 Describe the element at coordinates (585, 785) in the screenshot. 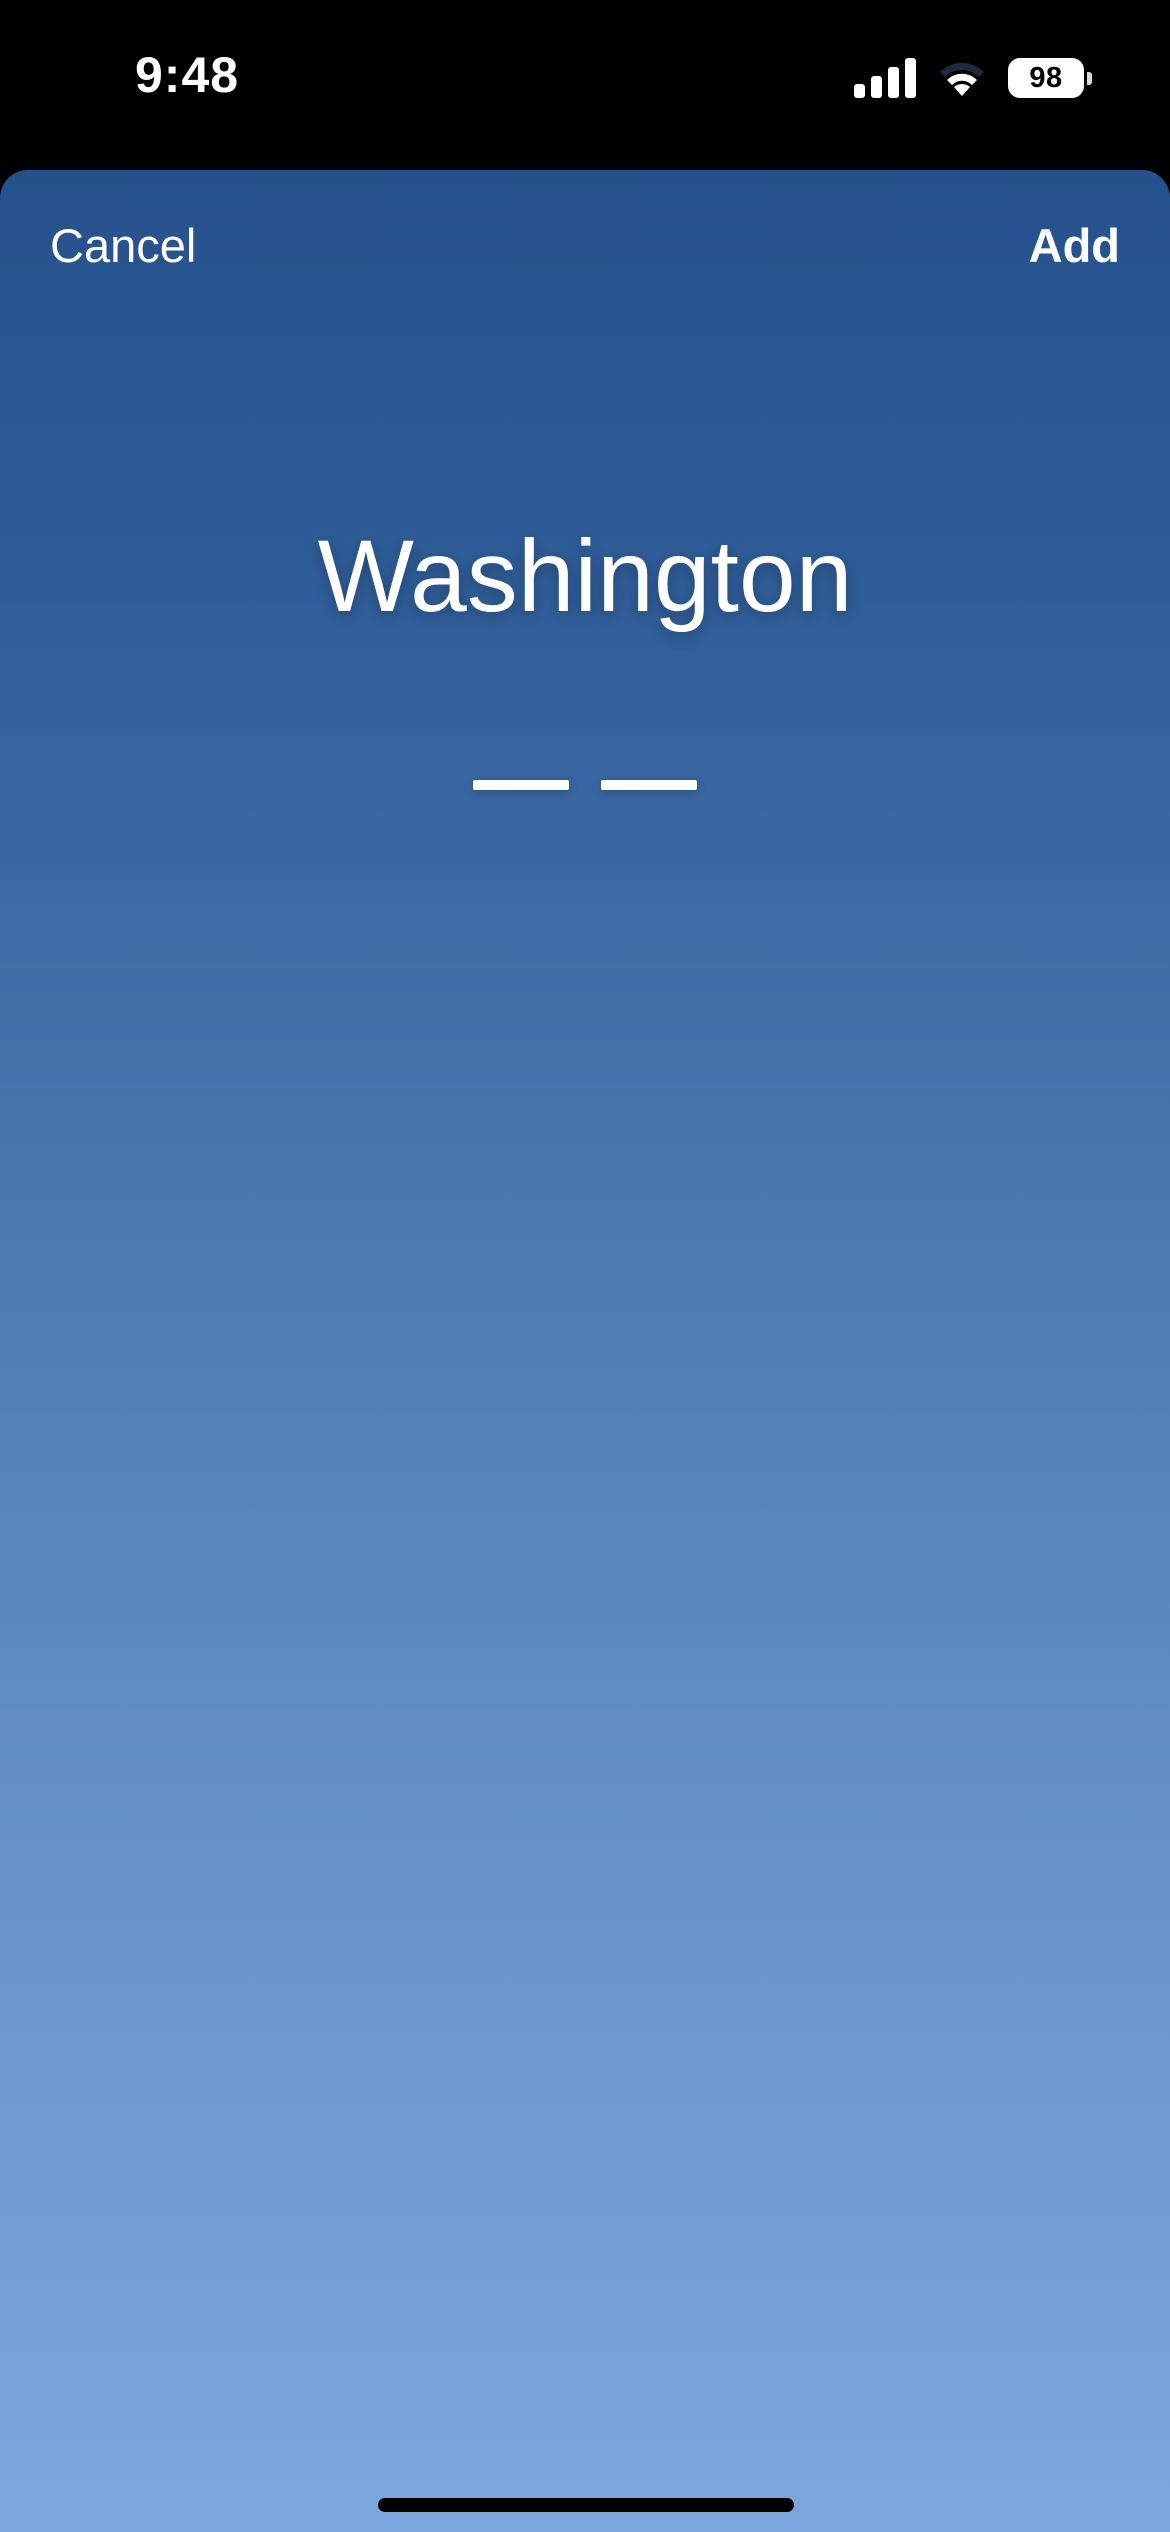

I see `temperature-placeholder` at that location.